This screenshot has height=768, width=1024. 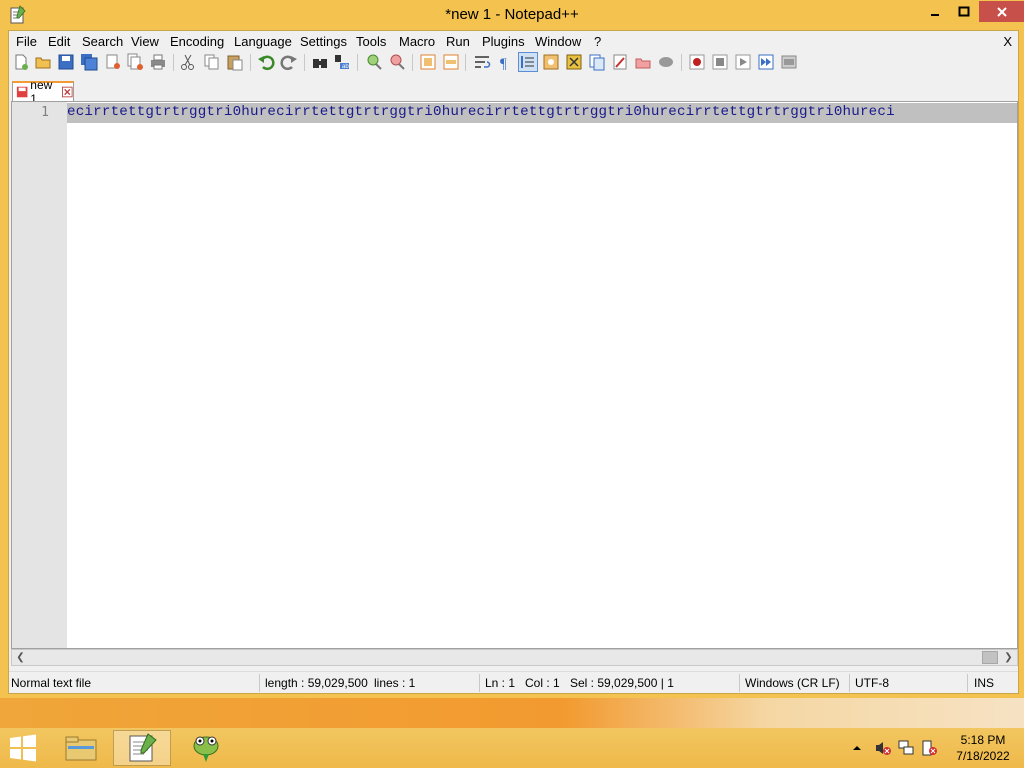 I want to click on window-title: *new 1 - Notepad++, so click(x=512, y=14).